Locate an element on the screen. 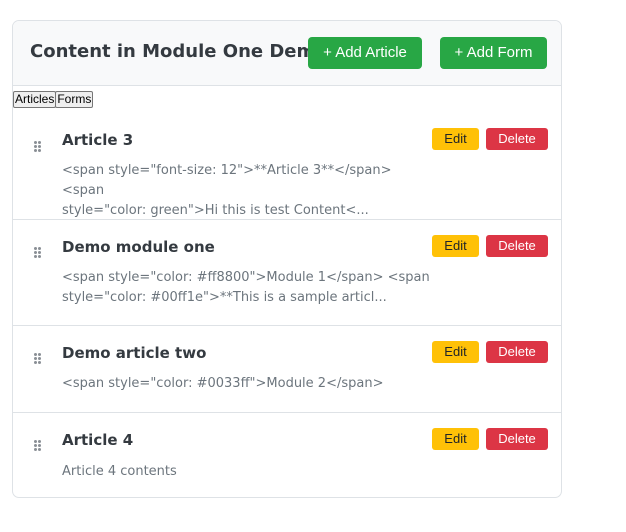  article-title: Article 3 is located at coordinates (98, 140).